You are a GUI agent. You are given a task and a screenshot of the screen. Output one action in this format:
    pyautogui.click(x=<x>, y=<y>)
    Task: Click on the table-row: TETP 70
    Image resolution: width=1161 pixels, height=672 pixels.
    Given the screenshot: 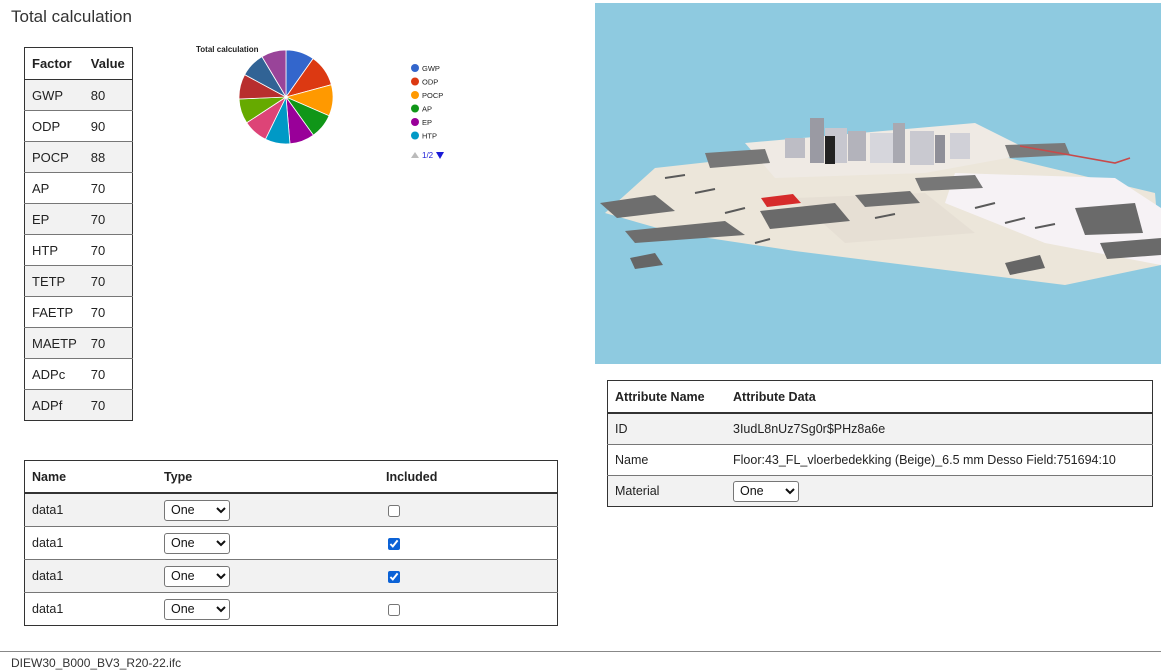 What is the action you would take?
    pyautogui.click(x=78, y=281)
    